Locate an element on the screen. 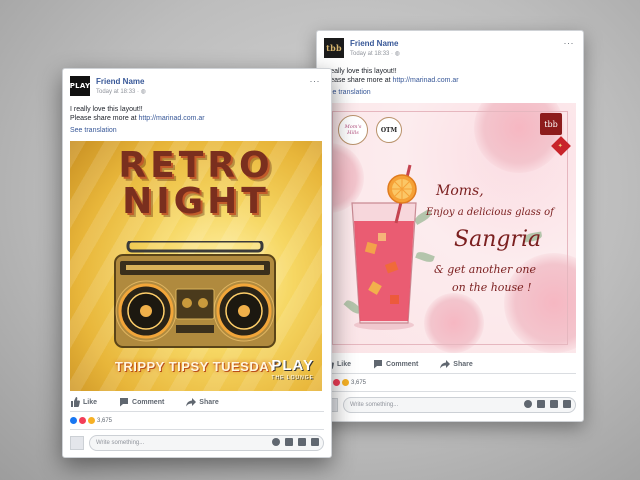  ad-line-1: Moms, is located at coordinates (460, 191).